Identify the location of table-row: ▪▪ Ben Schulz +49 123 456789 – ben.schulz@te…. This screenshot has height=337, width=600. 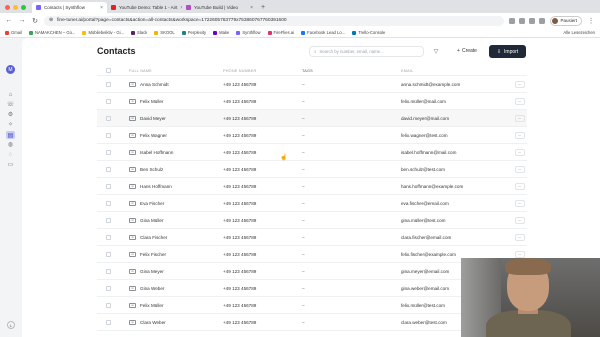
(312, 169).